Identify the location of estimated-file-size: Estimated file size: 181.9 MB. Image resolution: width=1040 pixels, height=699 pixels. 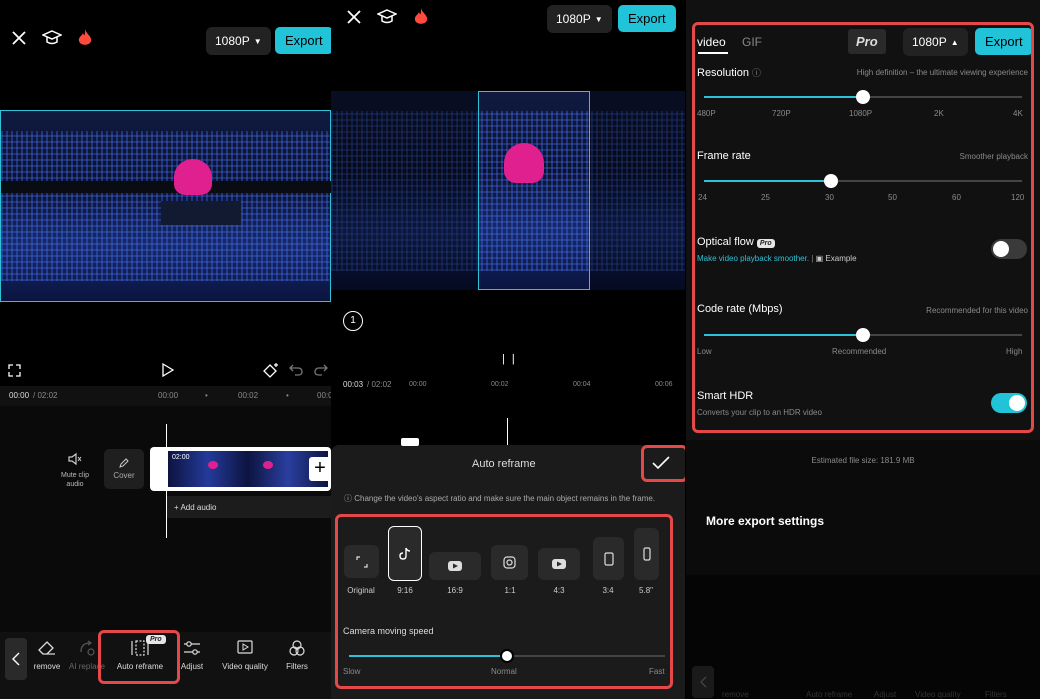
(863, 460).